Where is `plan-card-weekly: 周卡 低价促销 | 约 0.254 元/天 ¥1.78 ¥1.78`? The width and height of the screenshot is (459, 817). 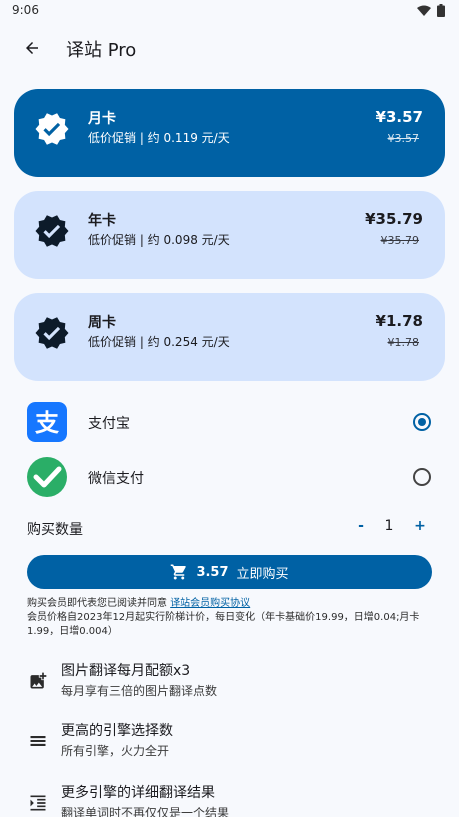
plan-card-weekly: 周卡 低价促销 | 约 0.254 元/天 ¥1.78 ¥1.78 is located at coordinates (229, 337).